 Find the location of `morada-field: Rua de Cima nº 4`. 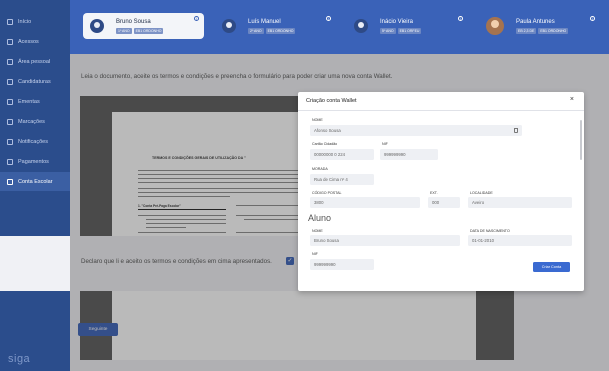

morada-field: Rua de Cima nº 4 is located at coordinates (342, 179).